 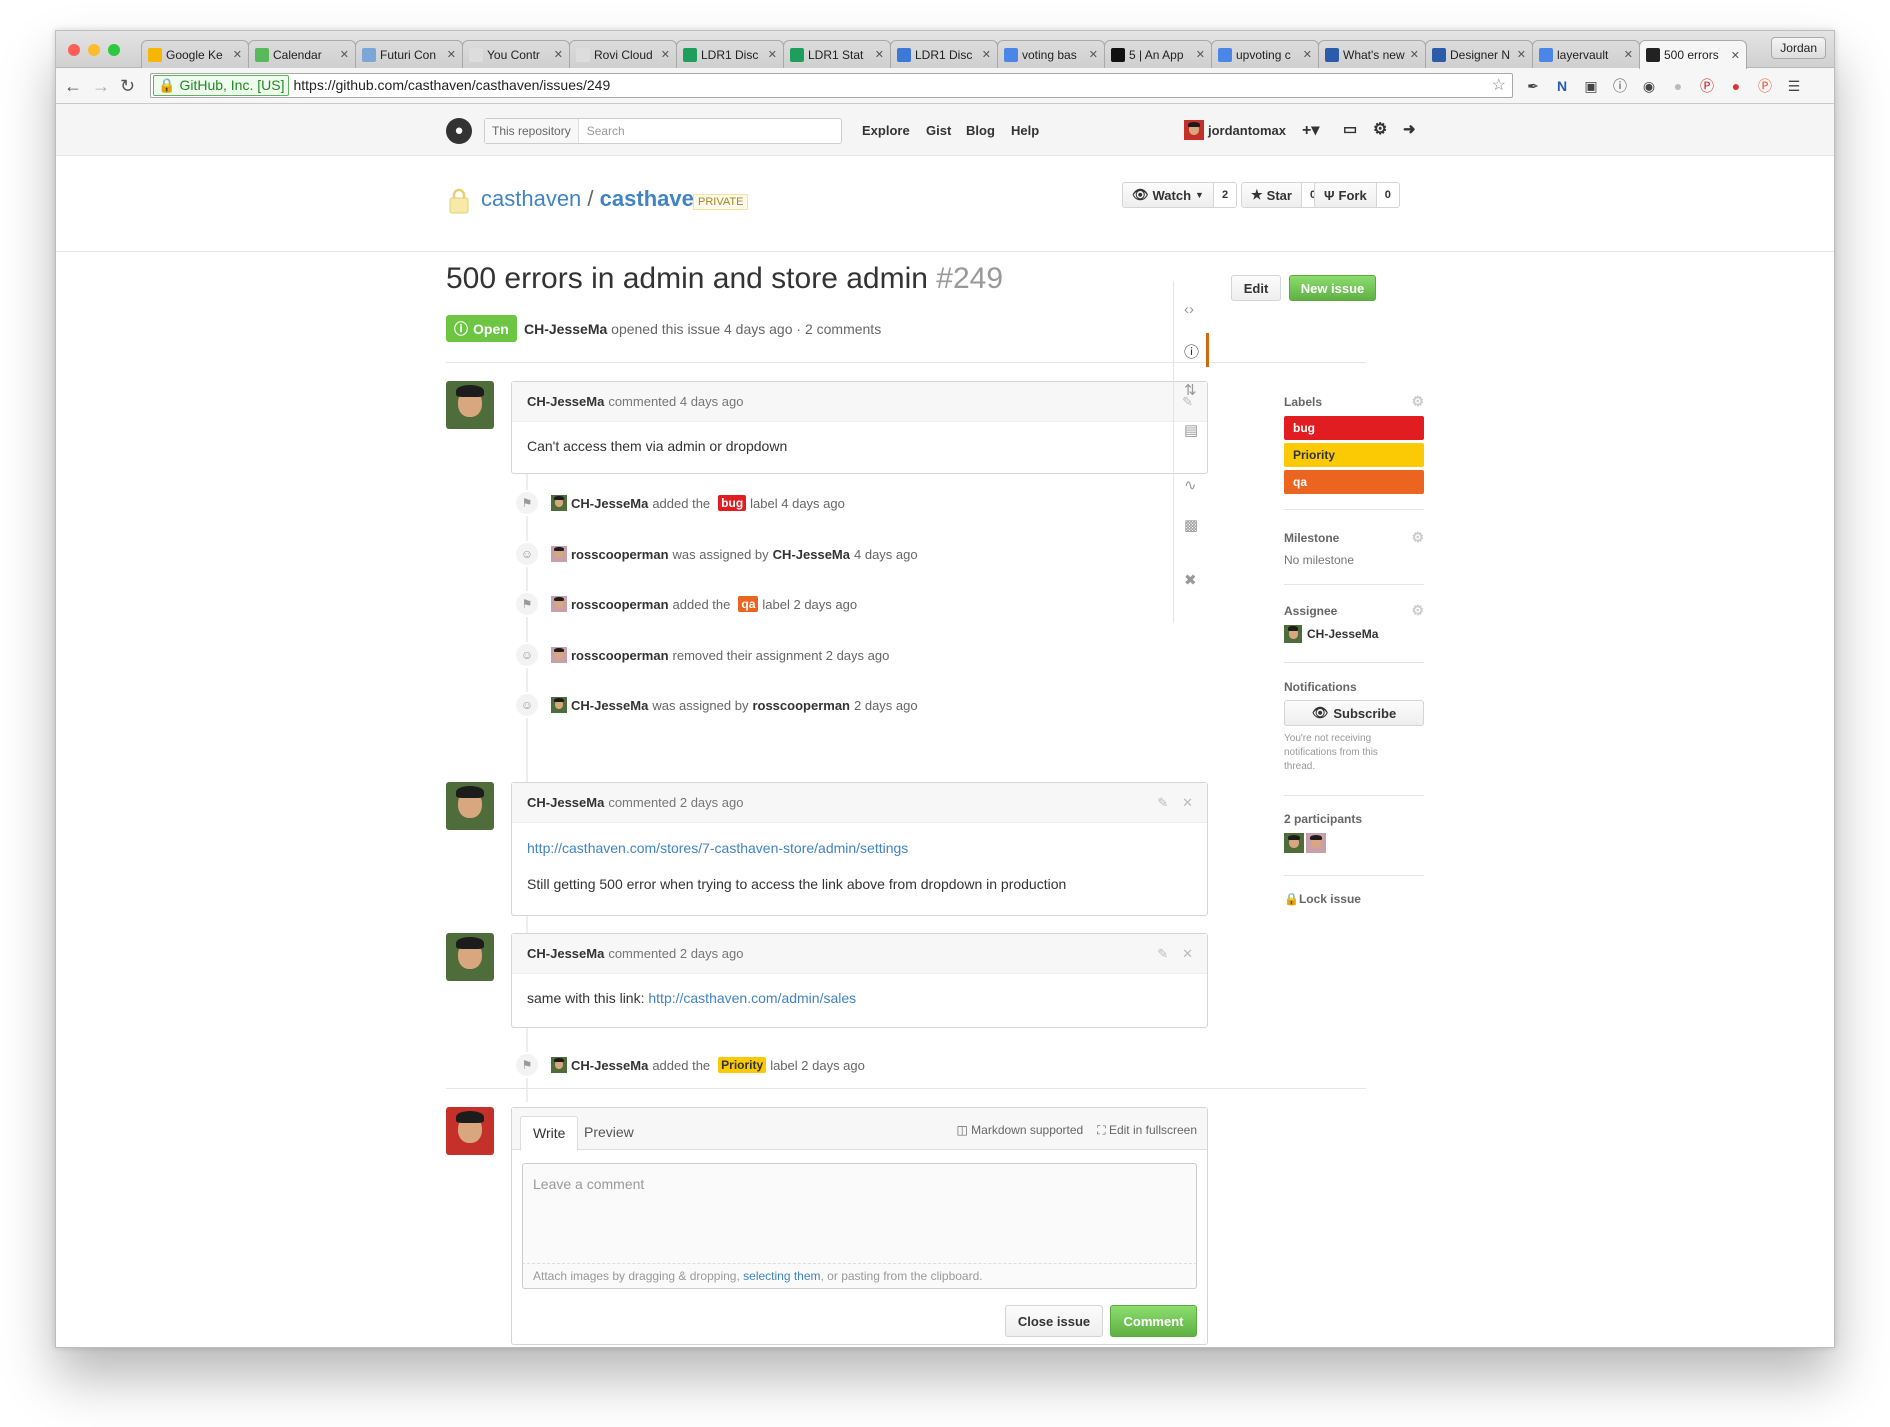 What do you see at coordinates (1162, 803) in the screenshot?
I see `edit-pencil-icon: ✎` at bounding box center [1162, 803].